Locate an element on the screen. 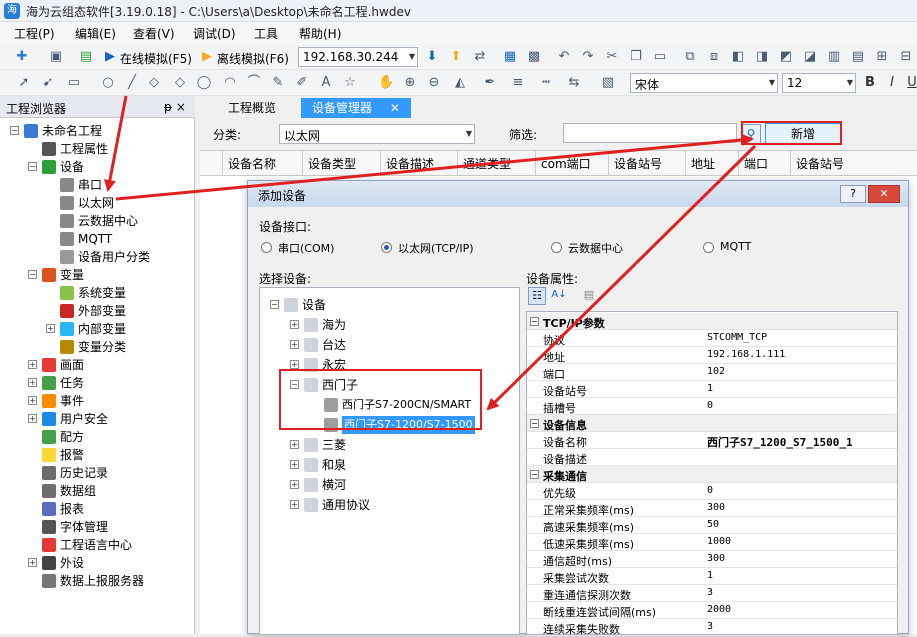 Image resolution: width=917 pixels, height=637 pixels. undo-icon: ↶ is located at coordinates (564, 57).